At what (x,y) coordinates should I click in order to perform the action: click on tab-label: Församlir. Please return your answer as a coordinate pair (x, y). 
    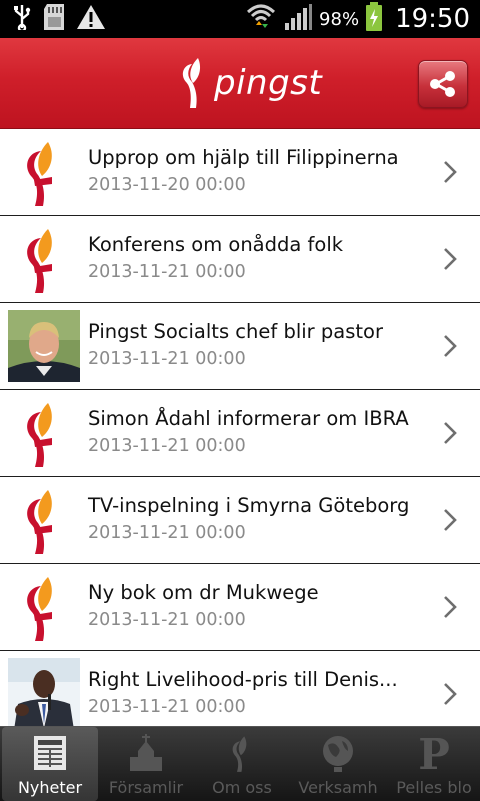
    Looking at the image, I should click on (146, 787).